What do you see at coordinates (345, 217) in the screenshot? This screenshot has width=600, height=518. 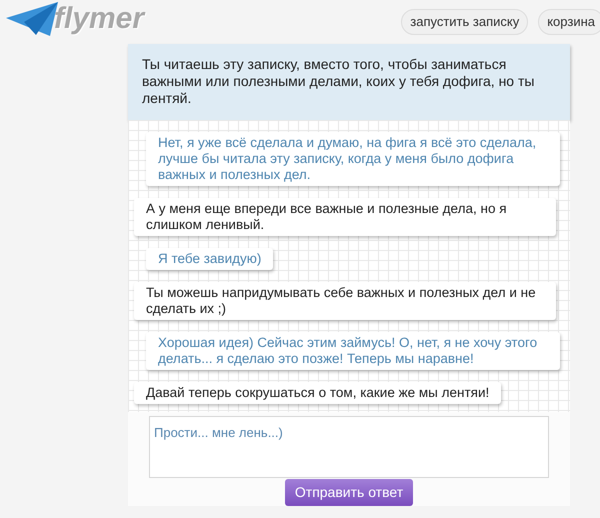 I see `note-message: А у меня еще впереди все важные и полезные дела, но я слишком ленивый.` at bounding box center [345, 217].